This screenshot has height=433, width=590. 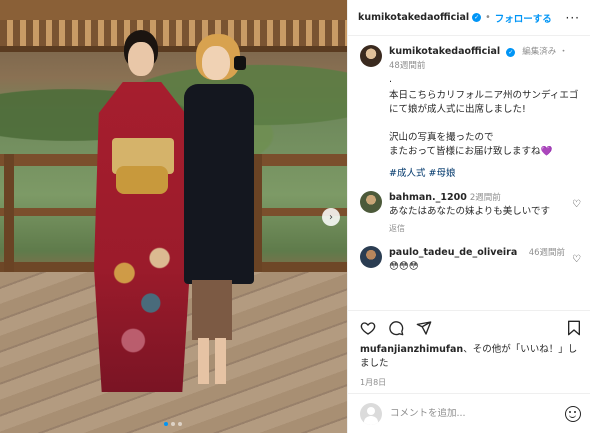 What do you see at coordinates (485, 198) in the screenshot?
I see `comment-time: 2週間前` at bounding box center [485, 198].